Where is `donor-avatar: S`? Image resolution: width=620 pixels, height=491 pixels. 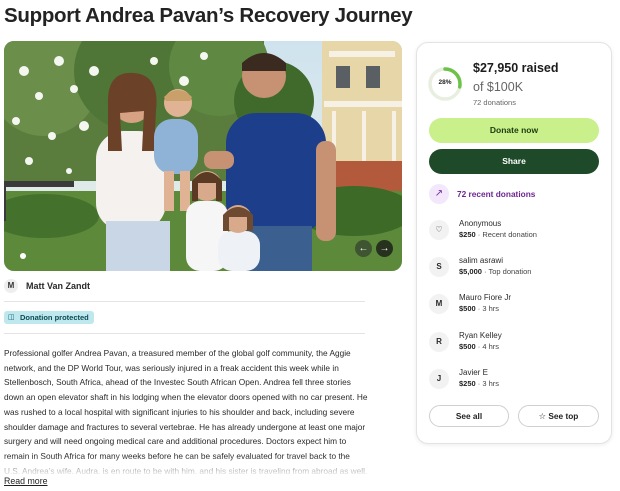 donor-avatar: S is located at coordinates (439, 267).